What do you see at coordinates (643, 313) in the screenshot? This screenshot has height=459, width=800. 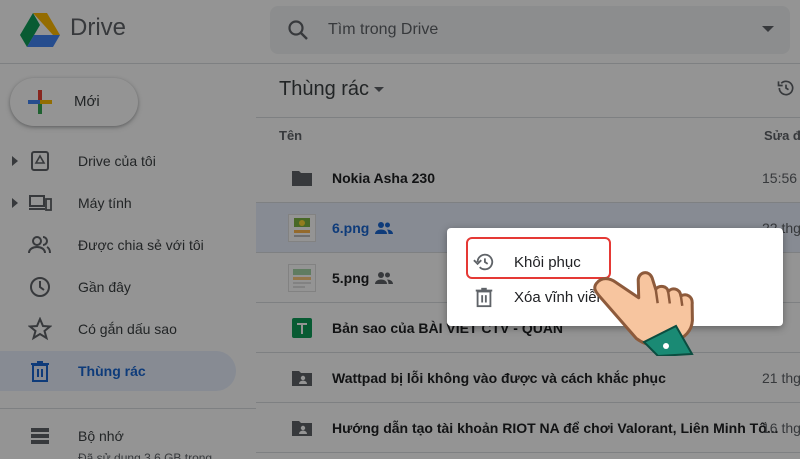 I see `pointing-hand-icon` at bounding box center [643, 313].